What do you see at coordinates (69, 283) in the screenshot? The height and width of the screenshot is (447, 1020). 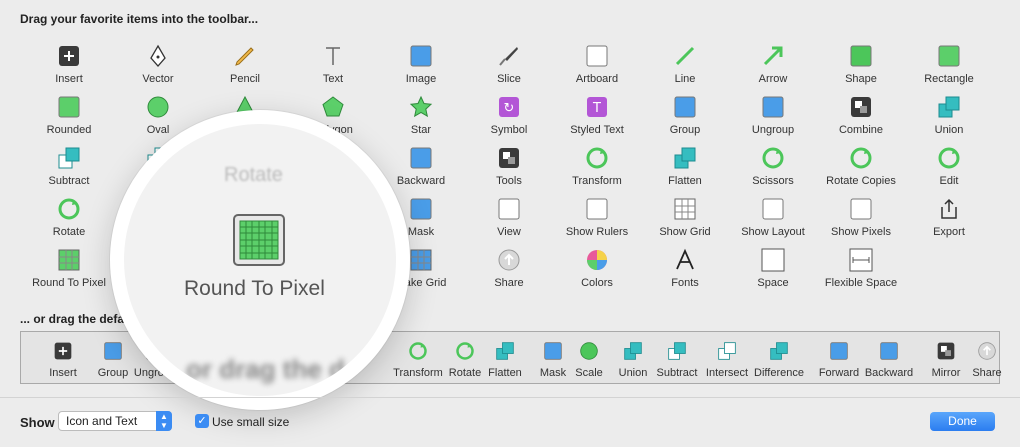 I see `palette-item-label: Round To Pixel` at bounding box center [69, 283].